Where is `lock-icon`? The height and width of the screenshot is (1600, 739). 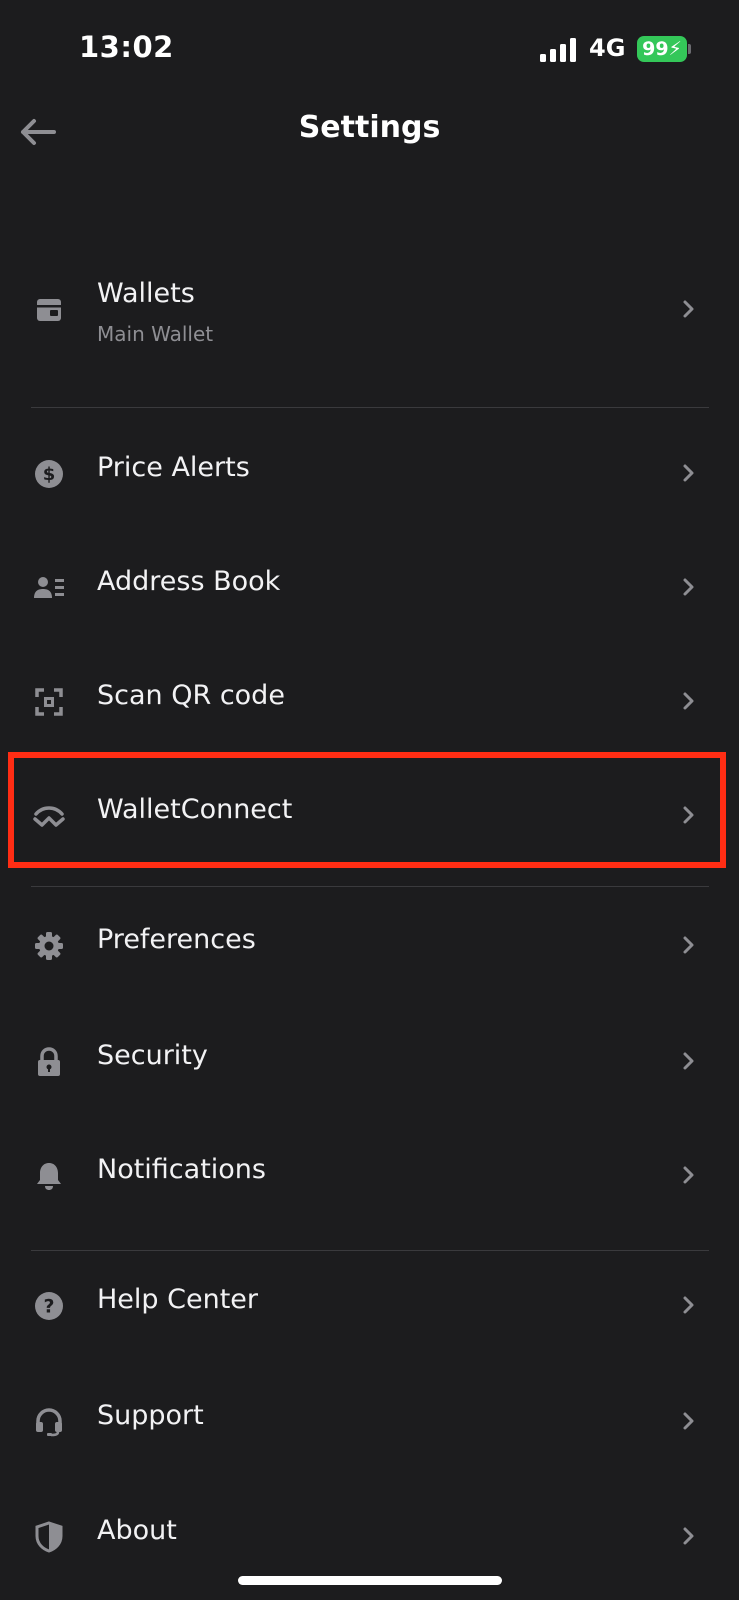 lock-icon is located at coordinates (49, 1062).